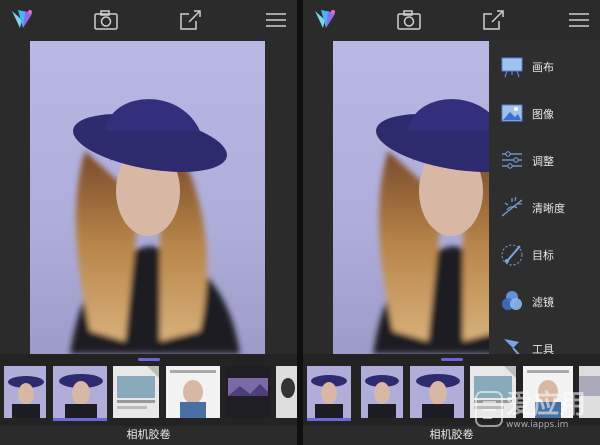 This screenshot has width=600, height=445. What do you see at coordinates (544, 208) in the screenshot?
I see `menu-item-clarity: 清晰度` at bounding box center [544, 208].